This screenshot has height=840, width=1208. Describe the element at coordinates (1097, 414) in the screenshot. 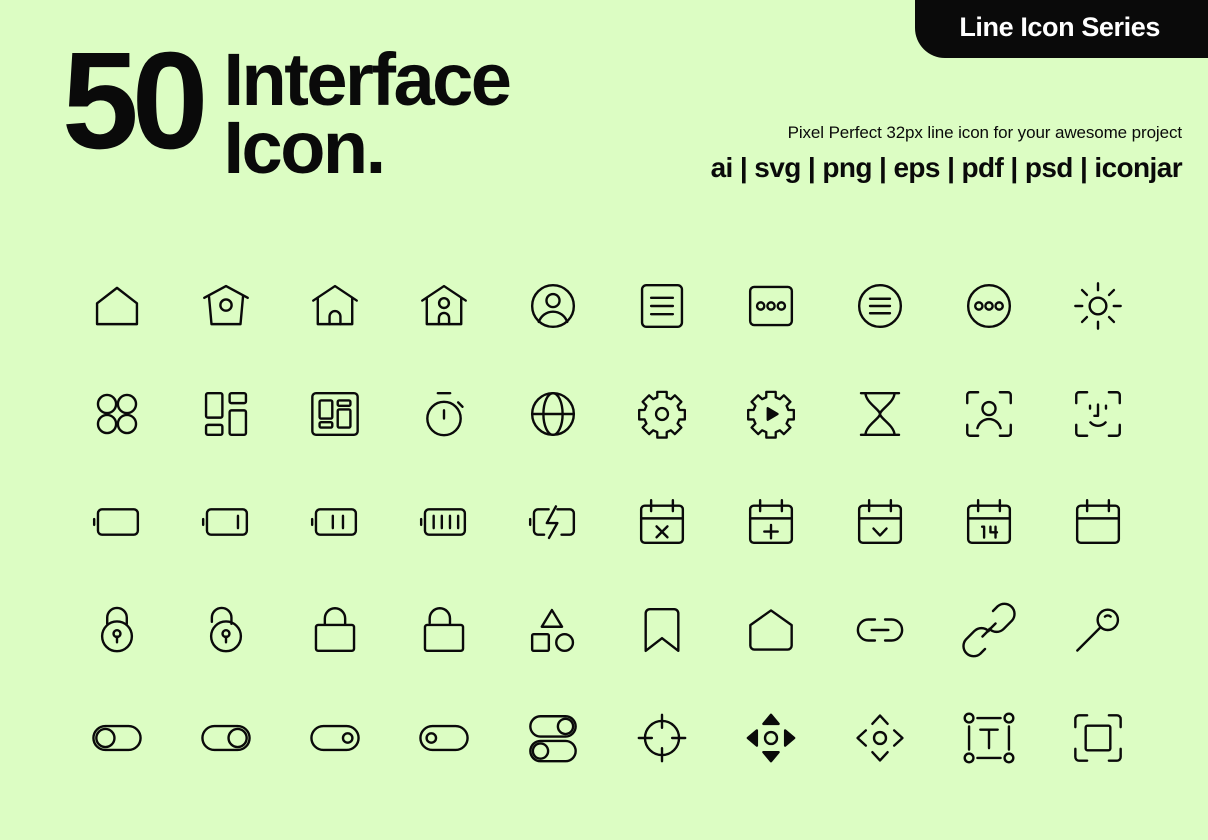

I see `face-id-icon` at that location.